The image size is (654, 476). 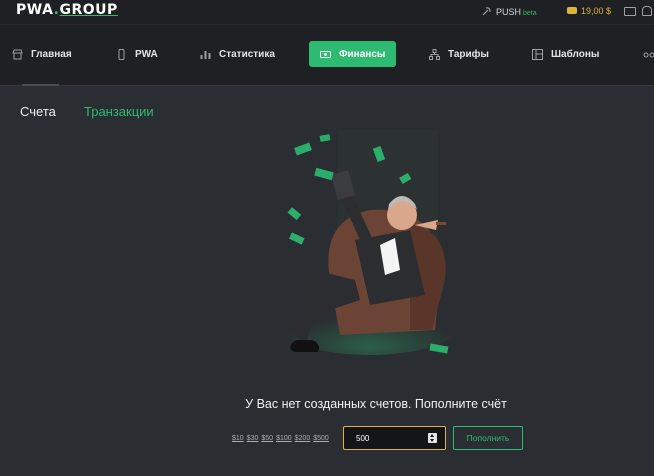 What do you see at coordinates (530, 13) in the screenshot?
I see `beta-badge: beta` at bounding box center [530, 13].